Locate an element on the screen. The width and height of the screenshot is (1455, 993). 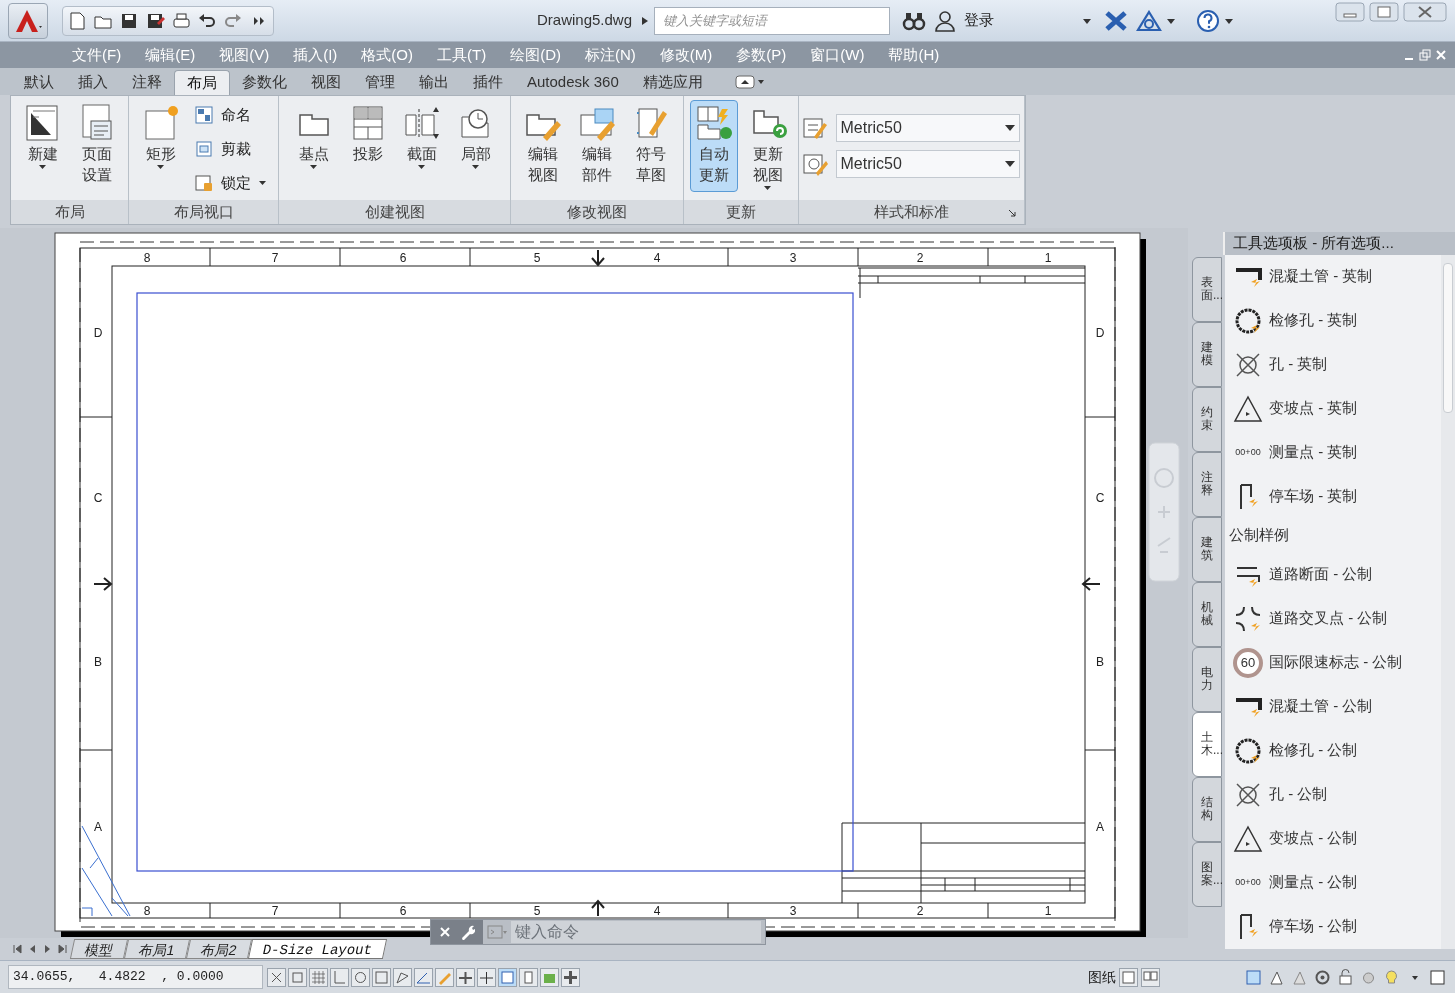
layout-tab: 模型 is located at coordinates (99, 949).